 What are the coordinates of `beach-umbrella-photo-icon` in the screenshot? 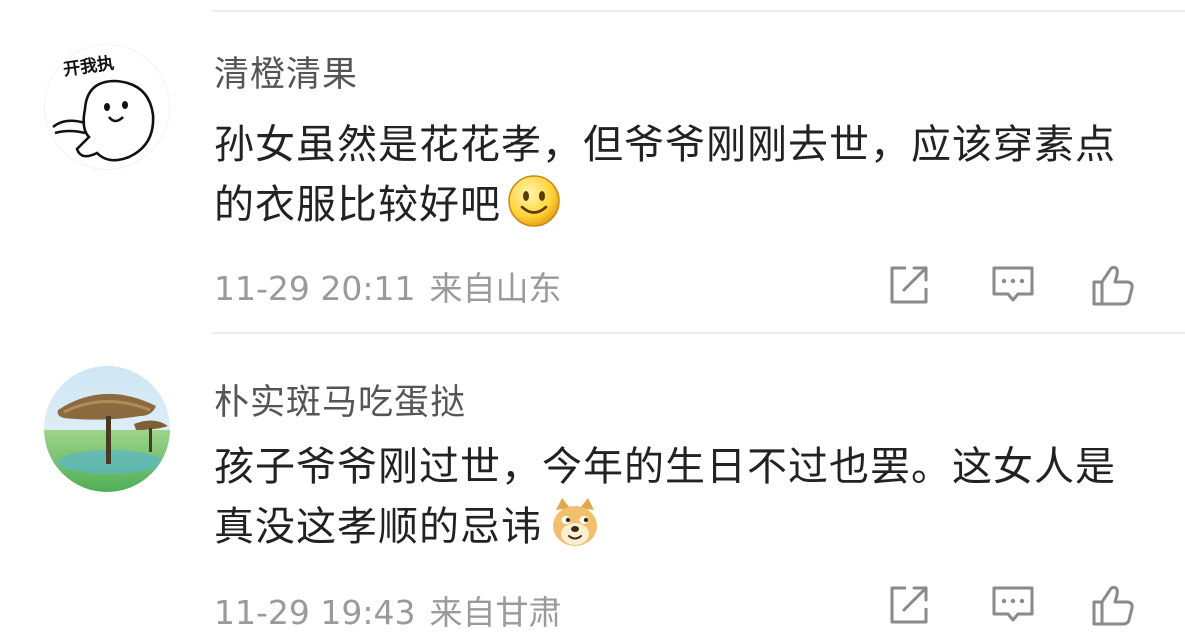 It's located at (107, 429).